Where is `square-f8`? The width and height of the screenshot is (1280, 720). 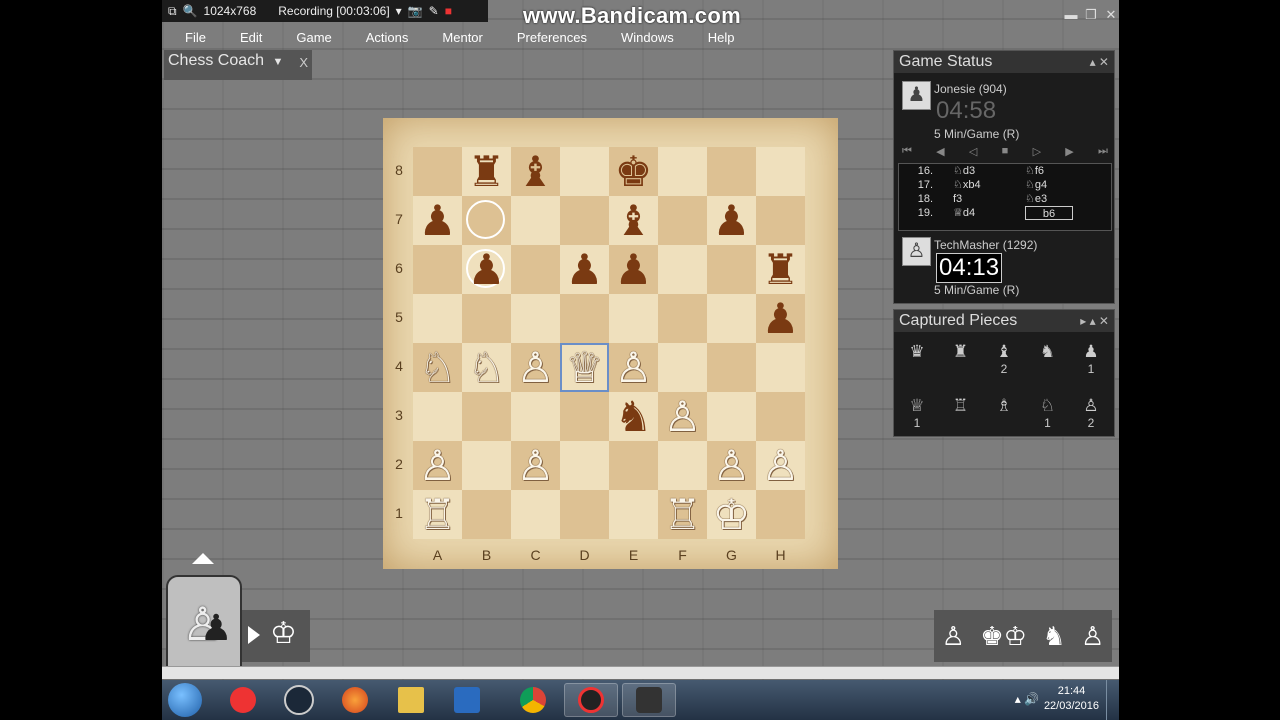
square-f8 is located at coordinates (682, 171).